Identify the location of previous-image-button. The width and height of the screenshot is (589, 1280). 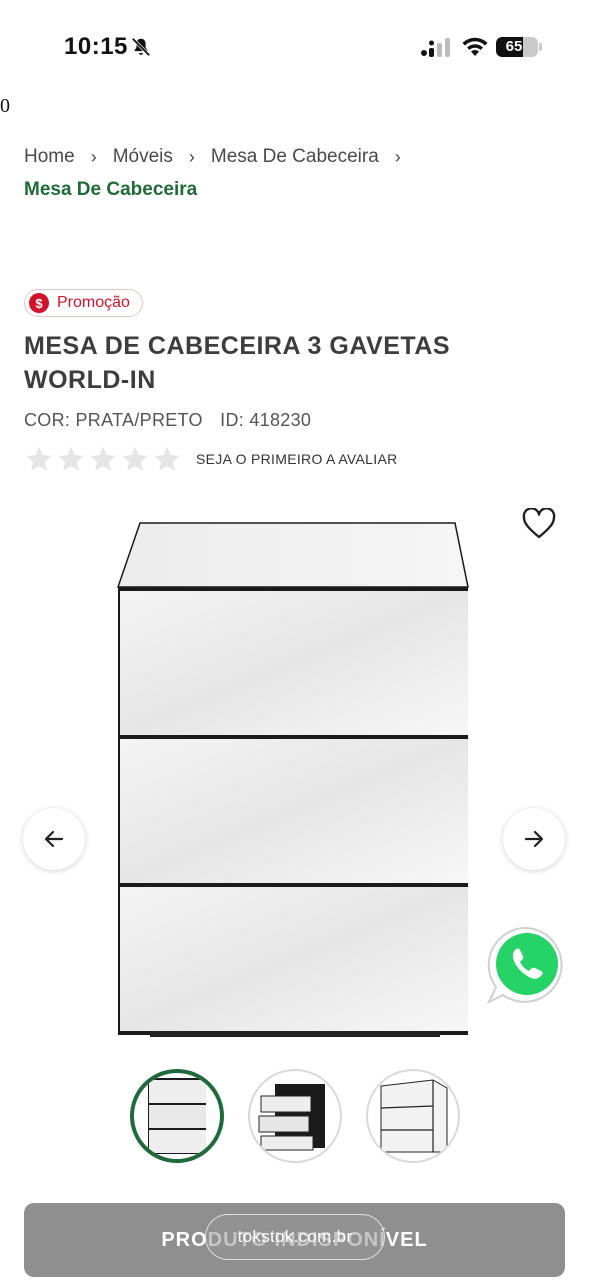
(54, 839).